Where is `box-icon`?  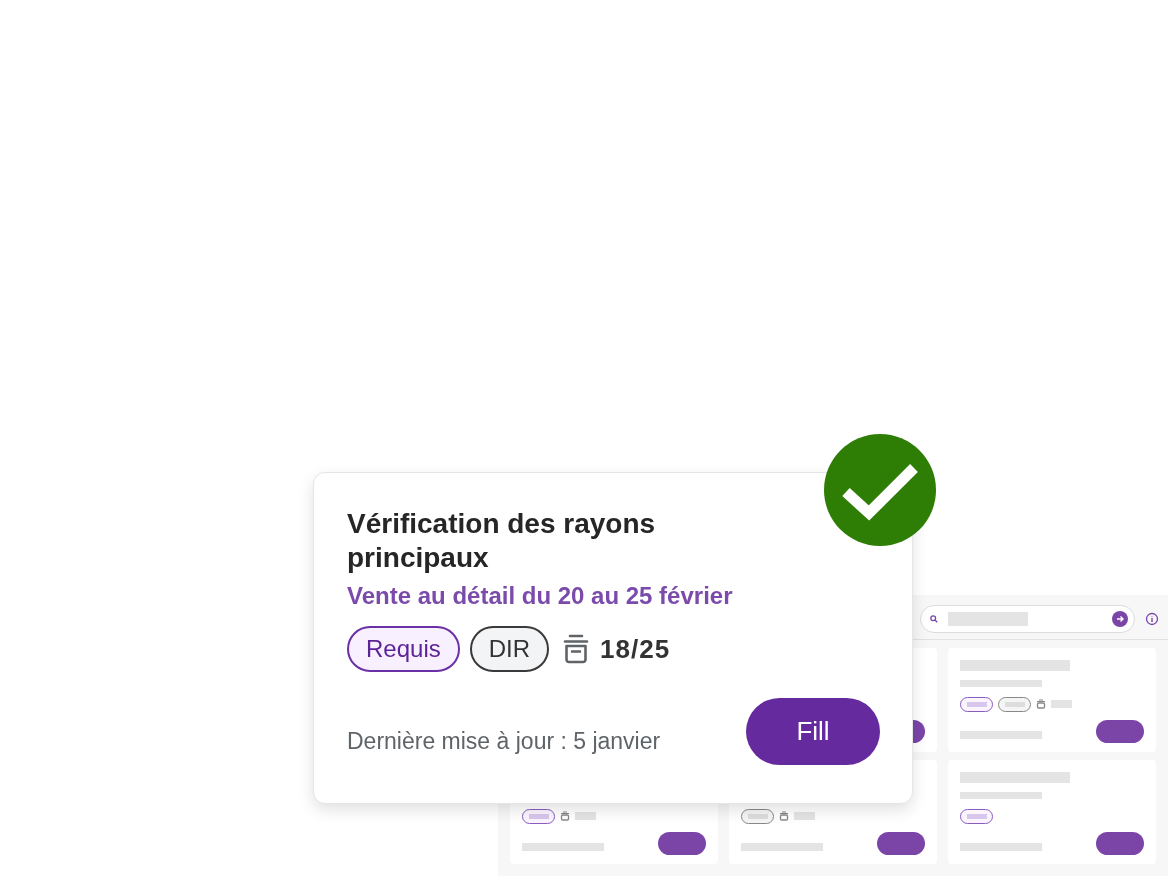 box-icon is located at coordinates (576, 649).